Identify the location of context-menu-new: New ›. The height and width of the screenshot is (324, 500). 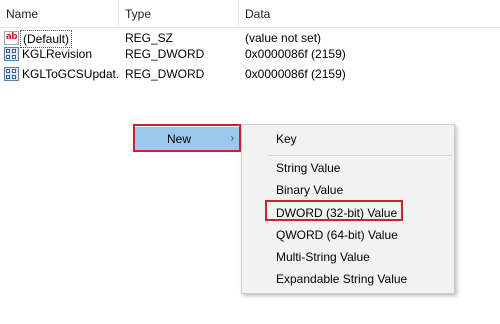
(187, 139).